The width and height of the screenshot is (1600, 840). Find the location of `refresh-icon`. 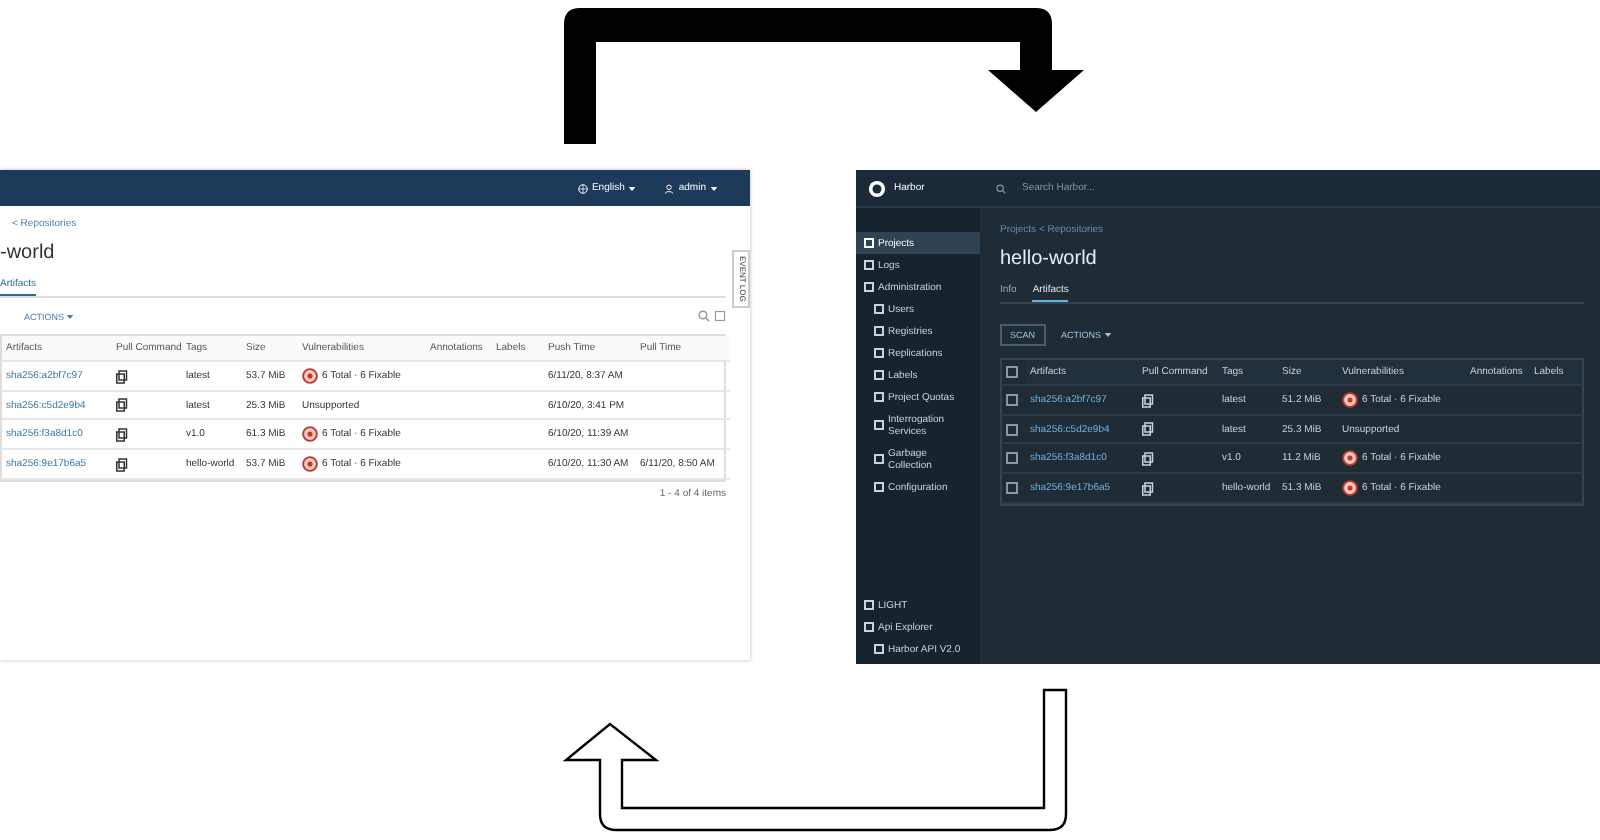

refresh-icon is located at coordinates (720, 316).